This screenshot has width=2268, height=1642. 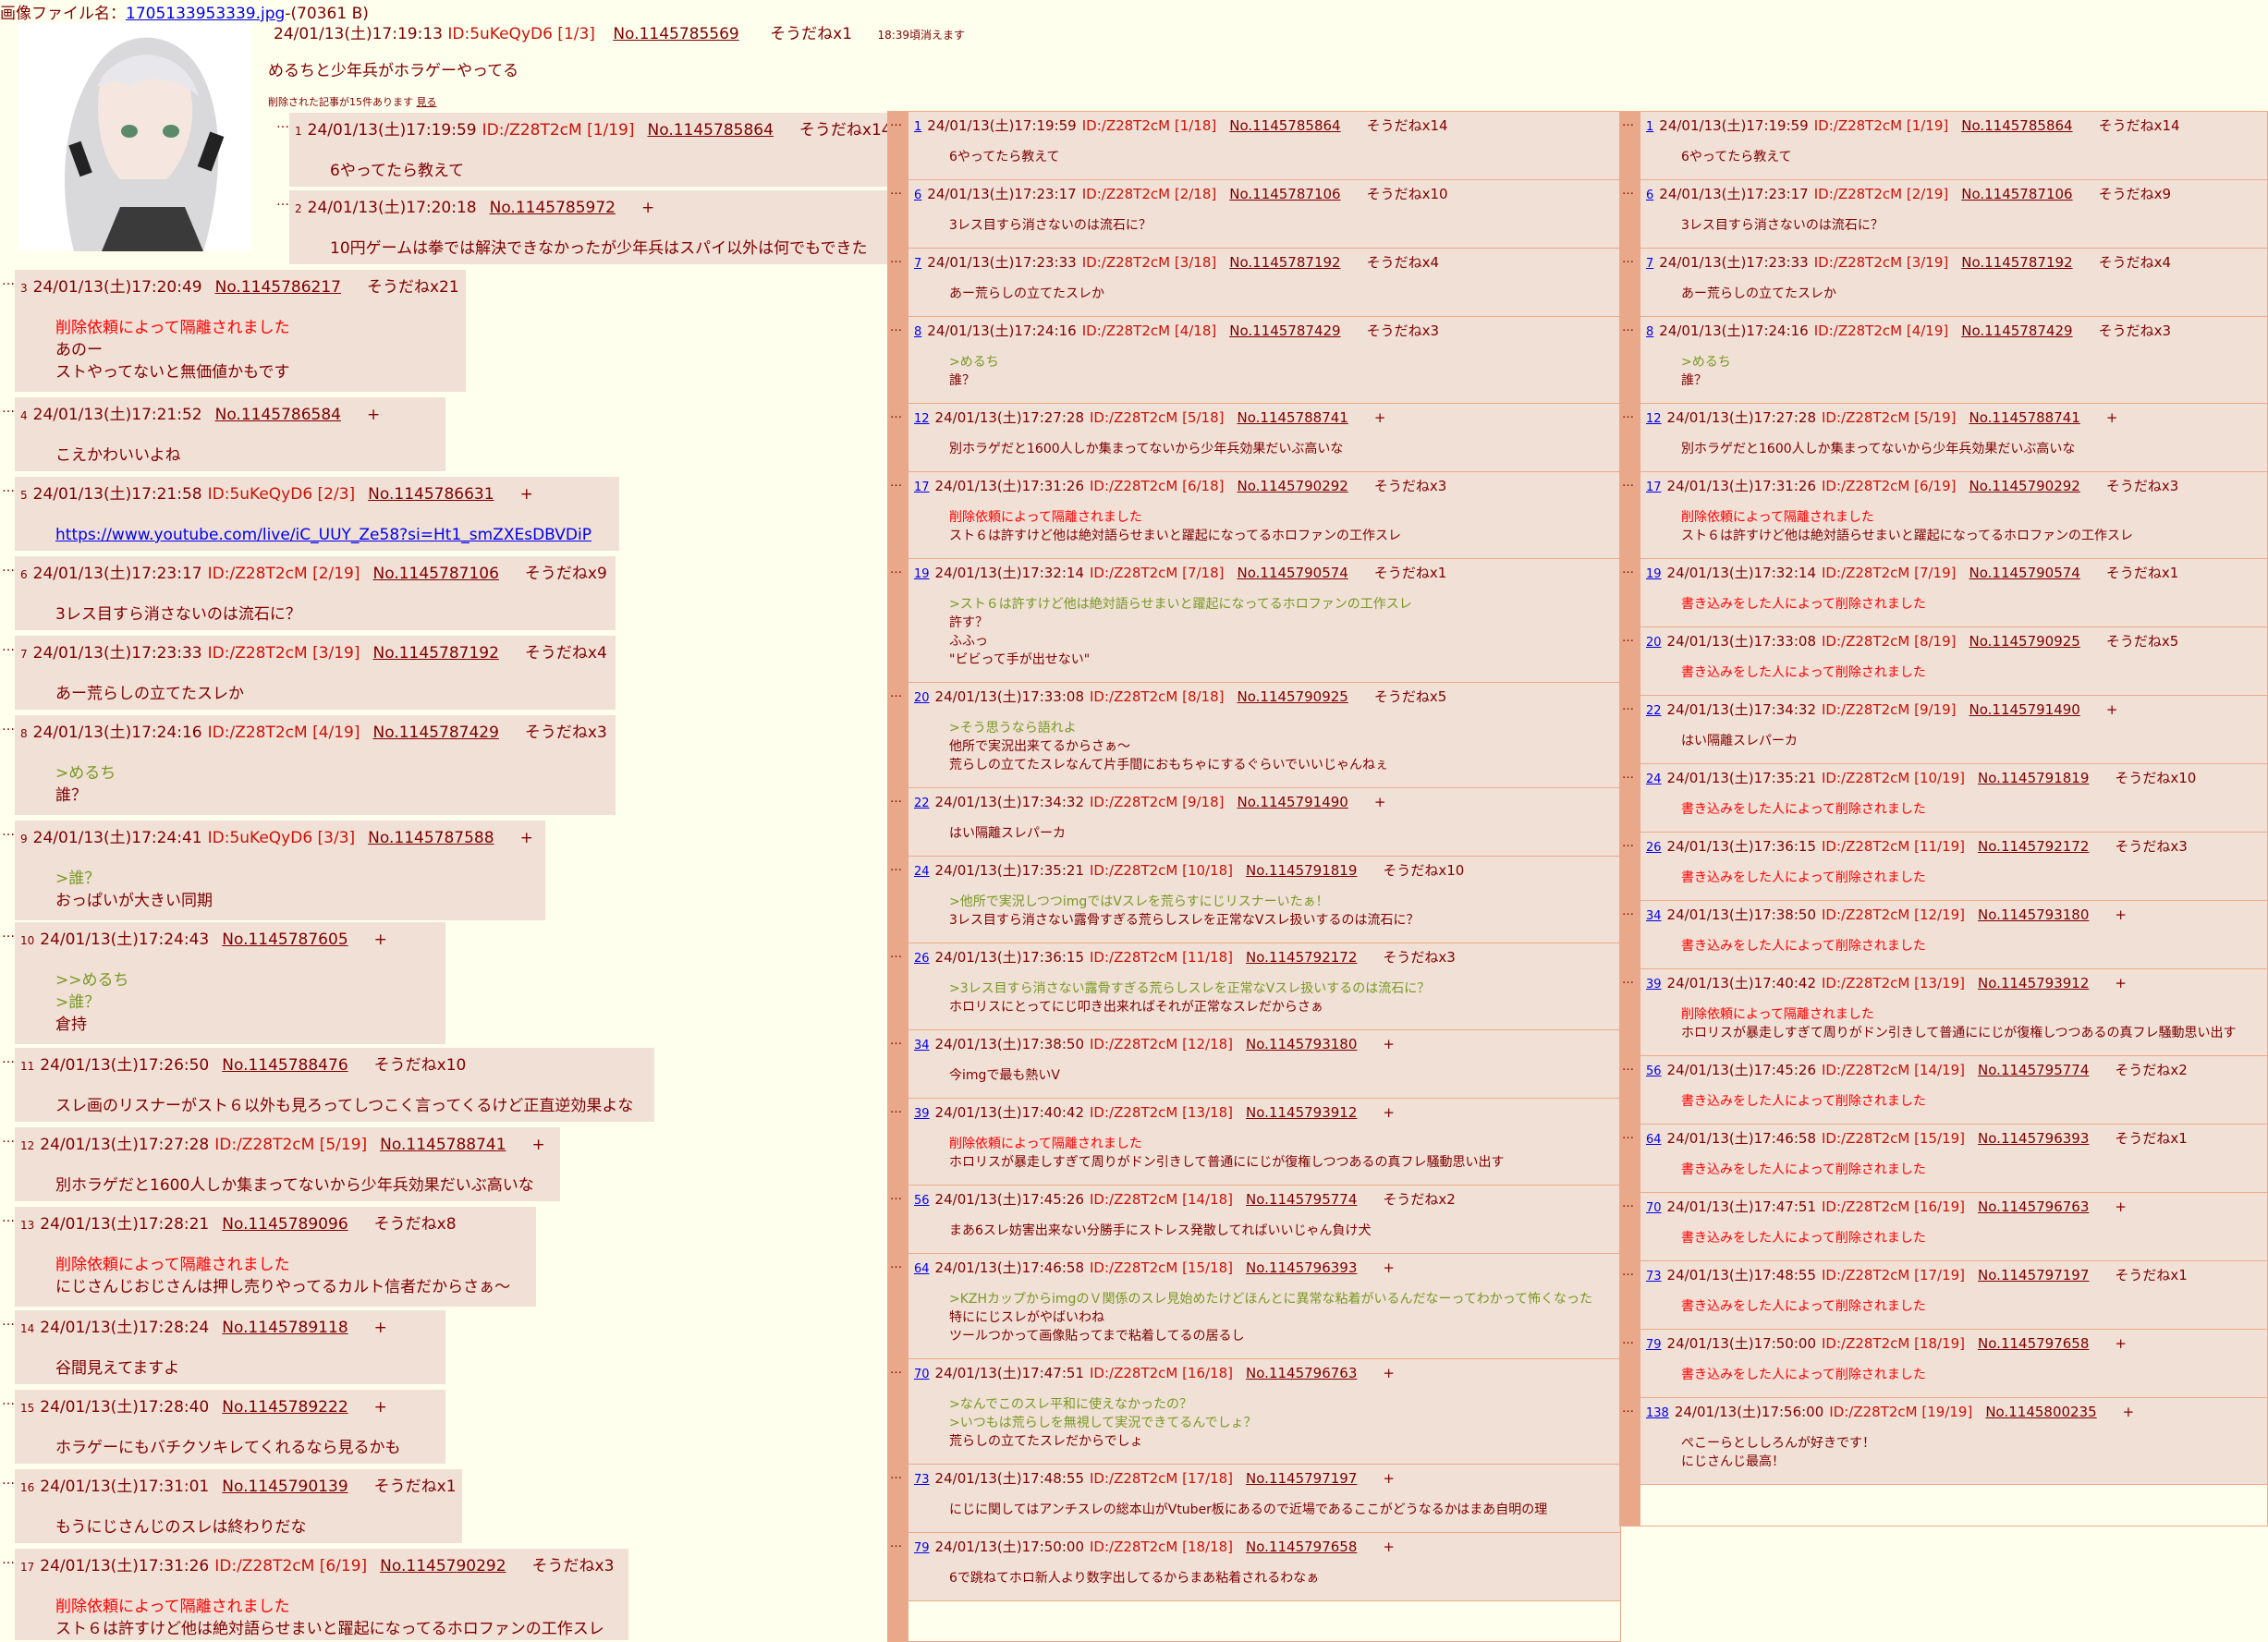 I want to click on sodane-button: そうだねx9, so click(x=2135, y=194).